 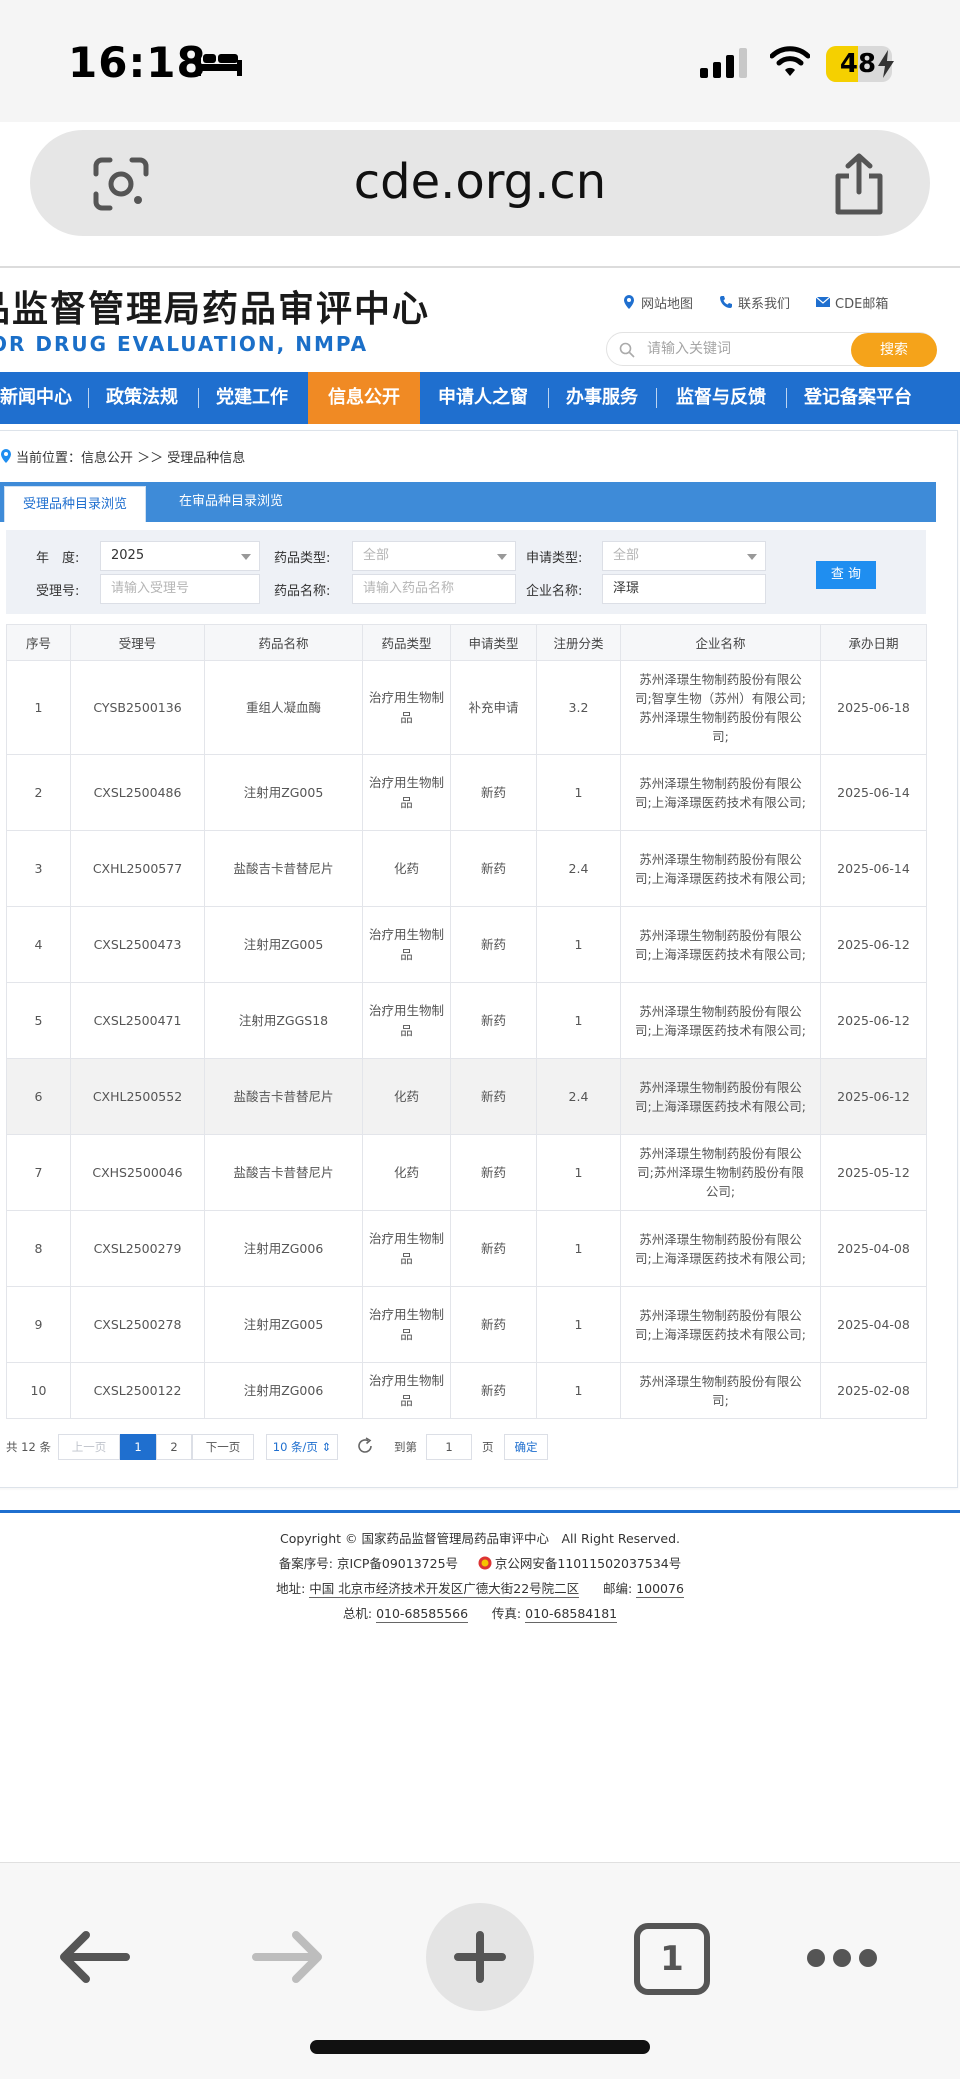 I want to click on nav-services: 办事服务, so click(x=602, y=398).